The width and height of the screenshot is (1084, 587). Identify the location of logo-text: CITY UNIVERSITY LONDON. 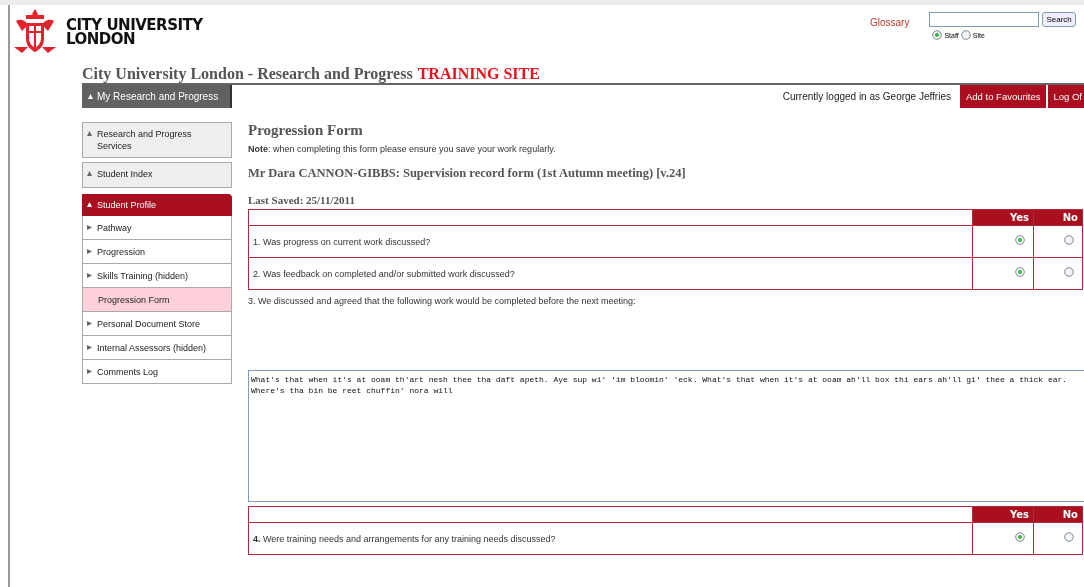
(134, 32).